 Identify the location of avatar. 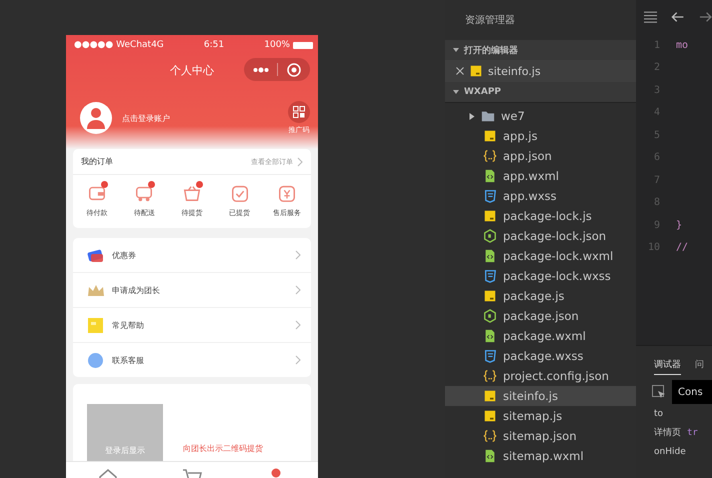
(96, 118).